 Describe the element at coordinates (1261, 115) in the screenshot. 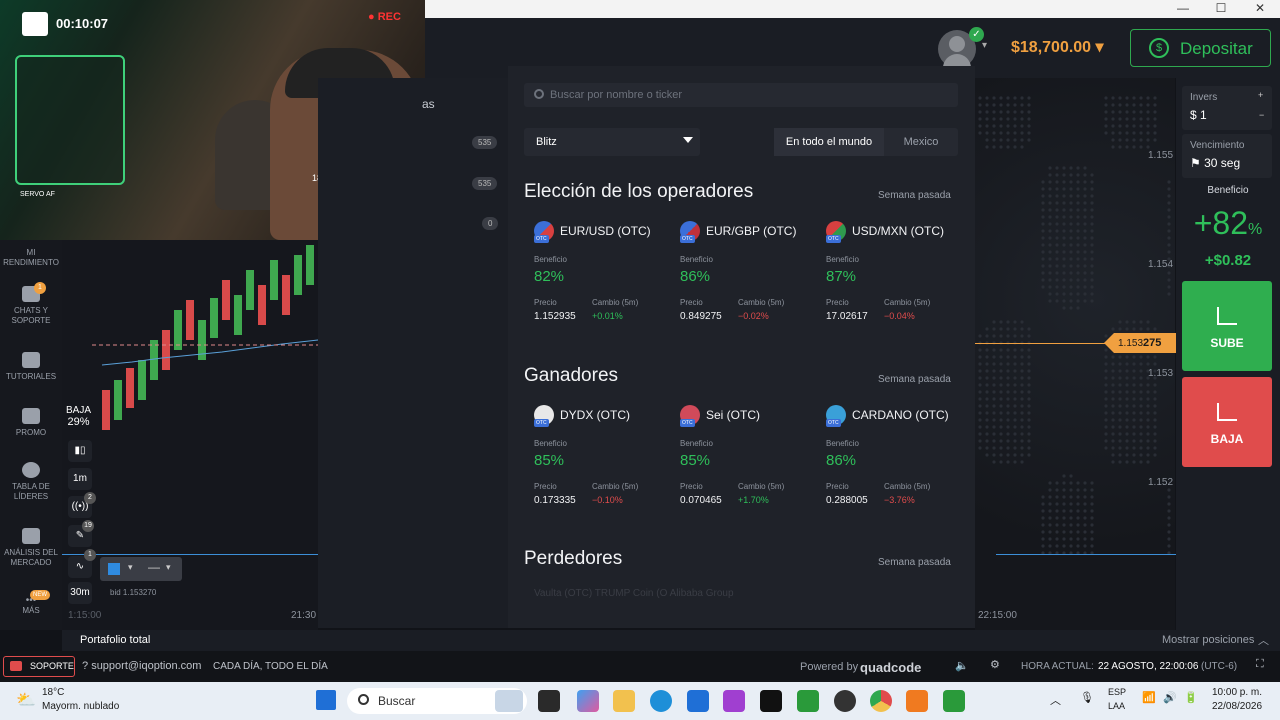

I see `minus-icon: −` at that location.